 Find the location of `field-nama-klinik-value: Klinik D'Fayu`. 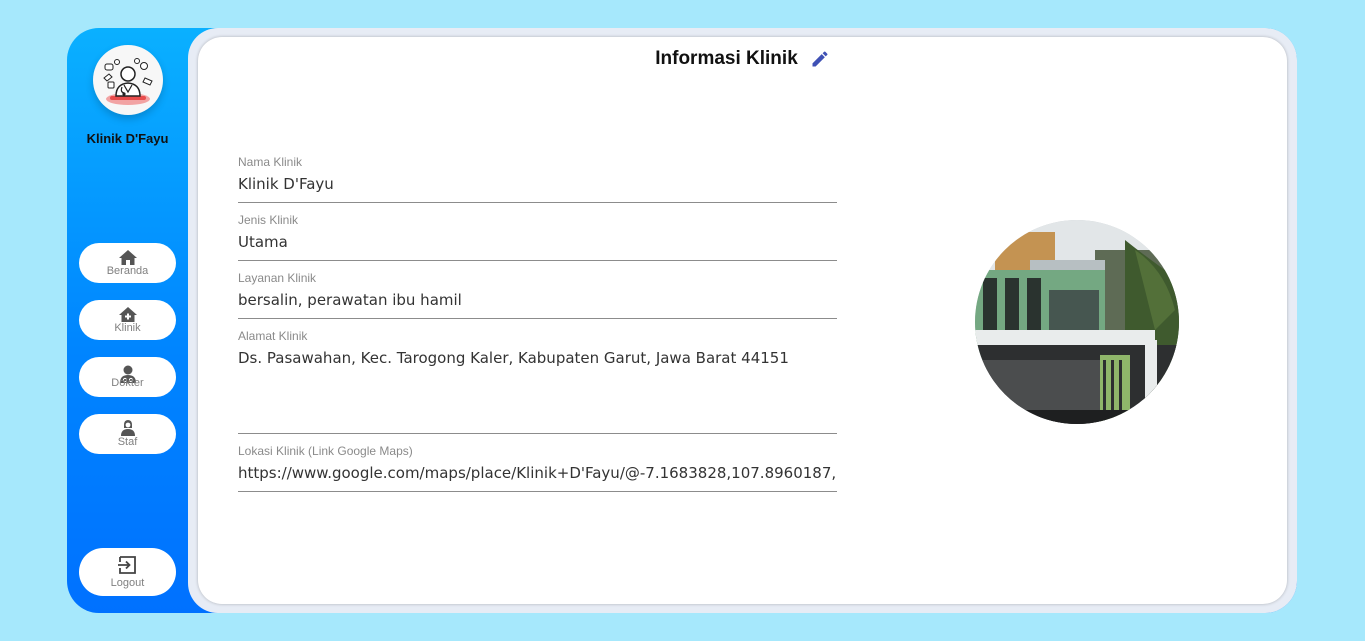

field-nama-klinik-value: Klinik D'Fayu is located at coordinates (286, 184).